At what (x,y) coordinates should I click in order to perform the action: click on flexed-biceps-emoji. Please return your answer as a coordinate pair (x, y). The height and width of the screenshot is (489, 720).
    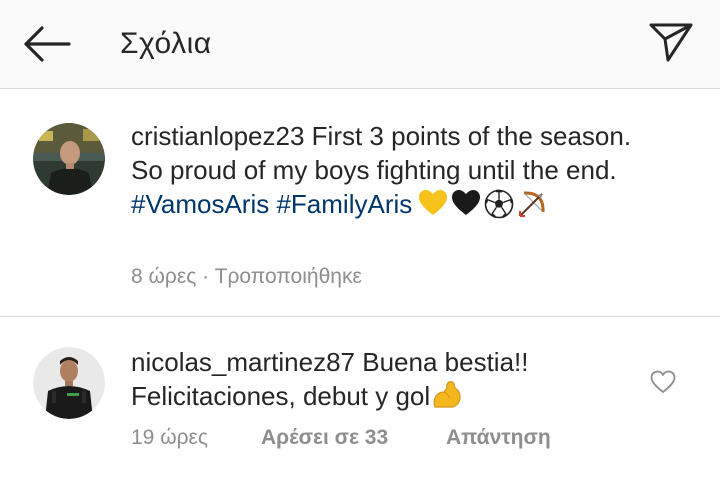
    Looking at the image, I should click on (447, 394).